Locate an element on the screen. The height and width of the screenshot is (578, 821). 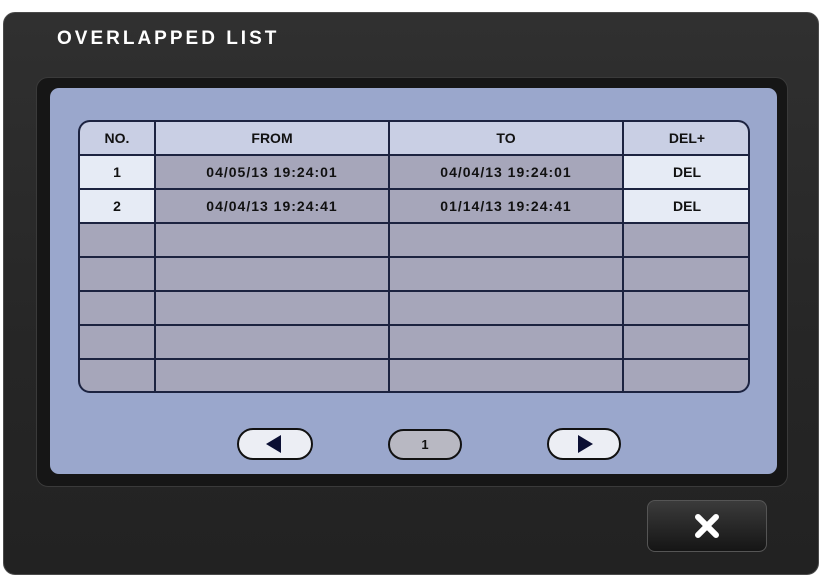
column-header-del-all: DEL+ is located at coordinates (686, 138).